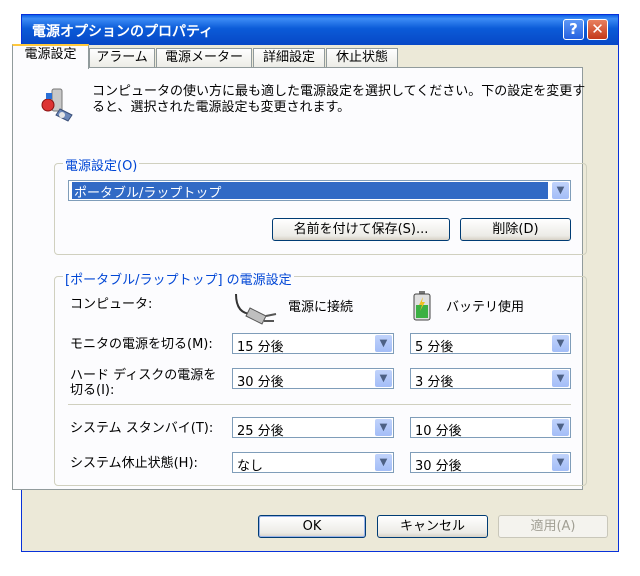 Image resolution: width=640 pixels, height=576 pixels. I want to click on hard-disk-off-ac-value: 30 分後, so click(260, 382).